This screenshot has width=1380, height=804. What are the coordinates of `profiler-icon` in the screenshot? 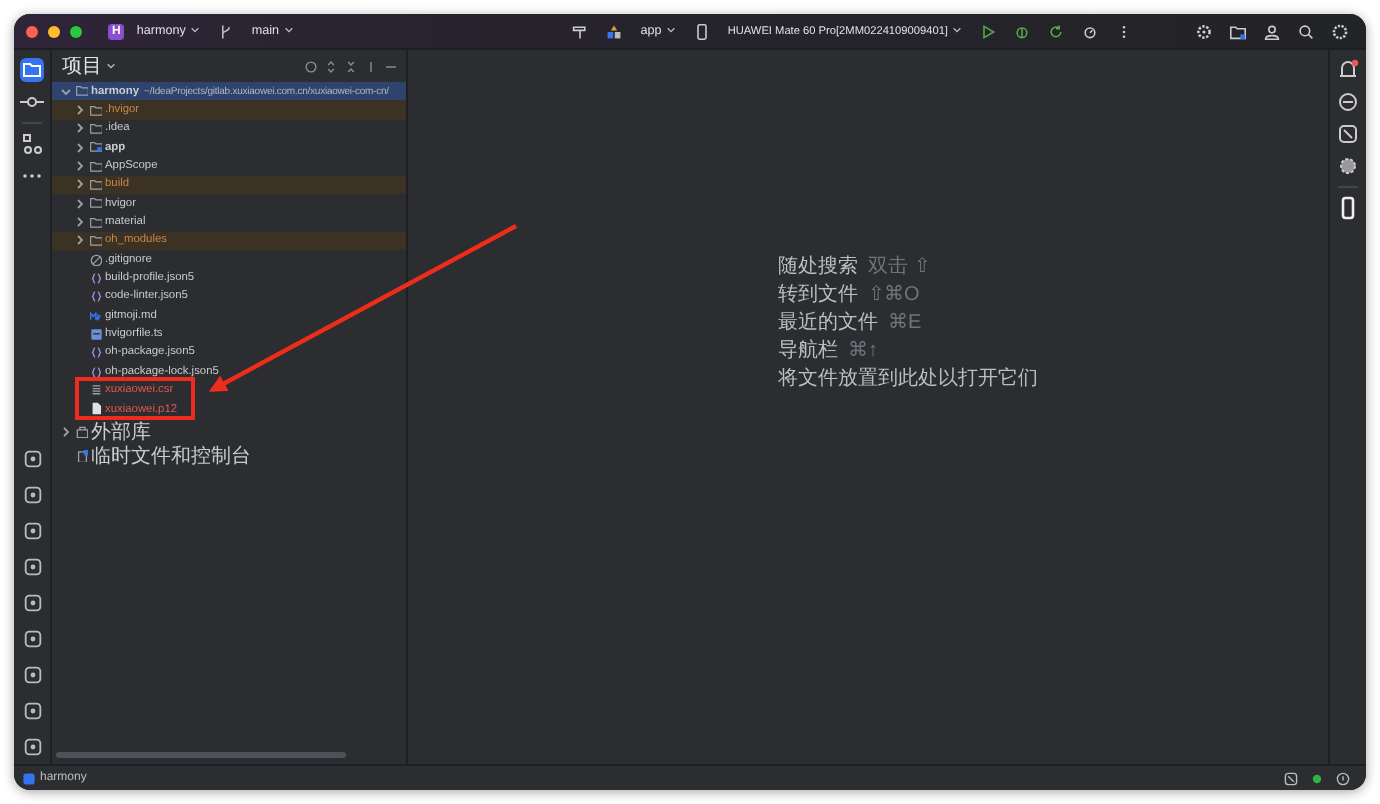 It's located at (1090, 31).